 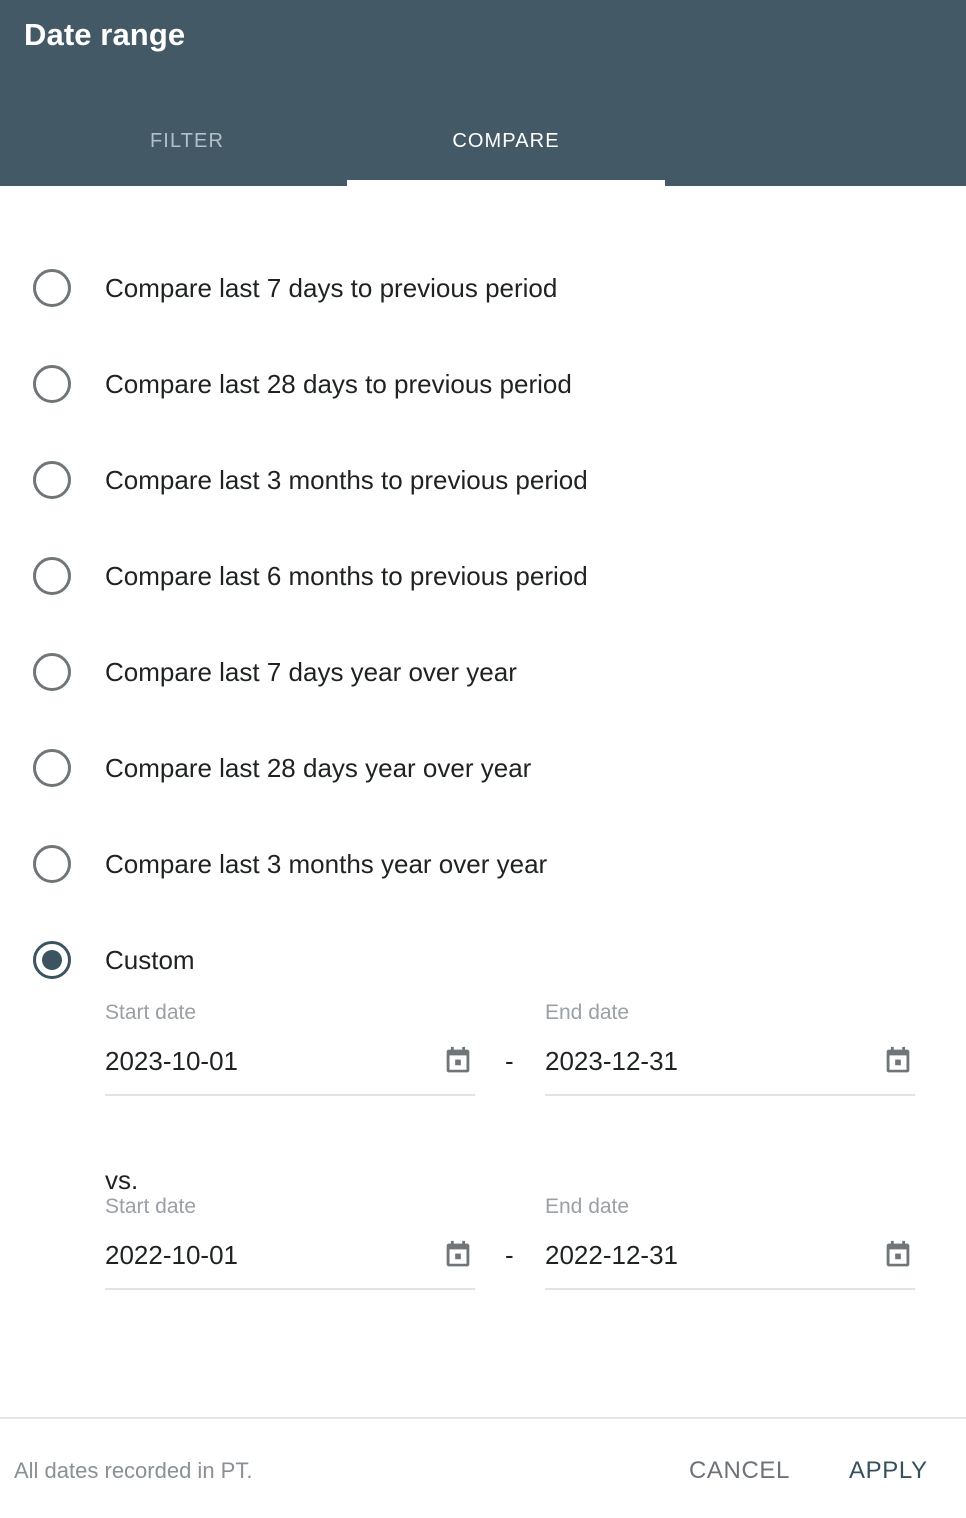 I want to click on primary-end-date-value: 2023-12-31, so click(x=611, y=1061).